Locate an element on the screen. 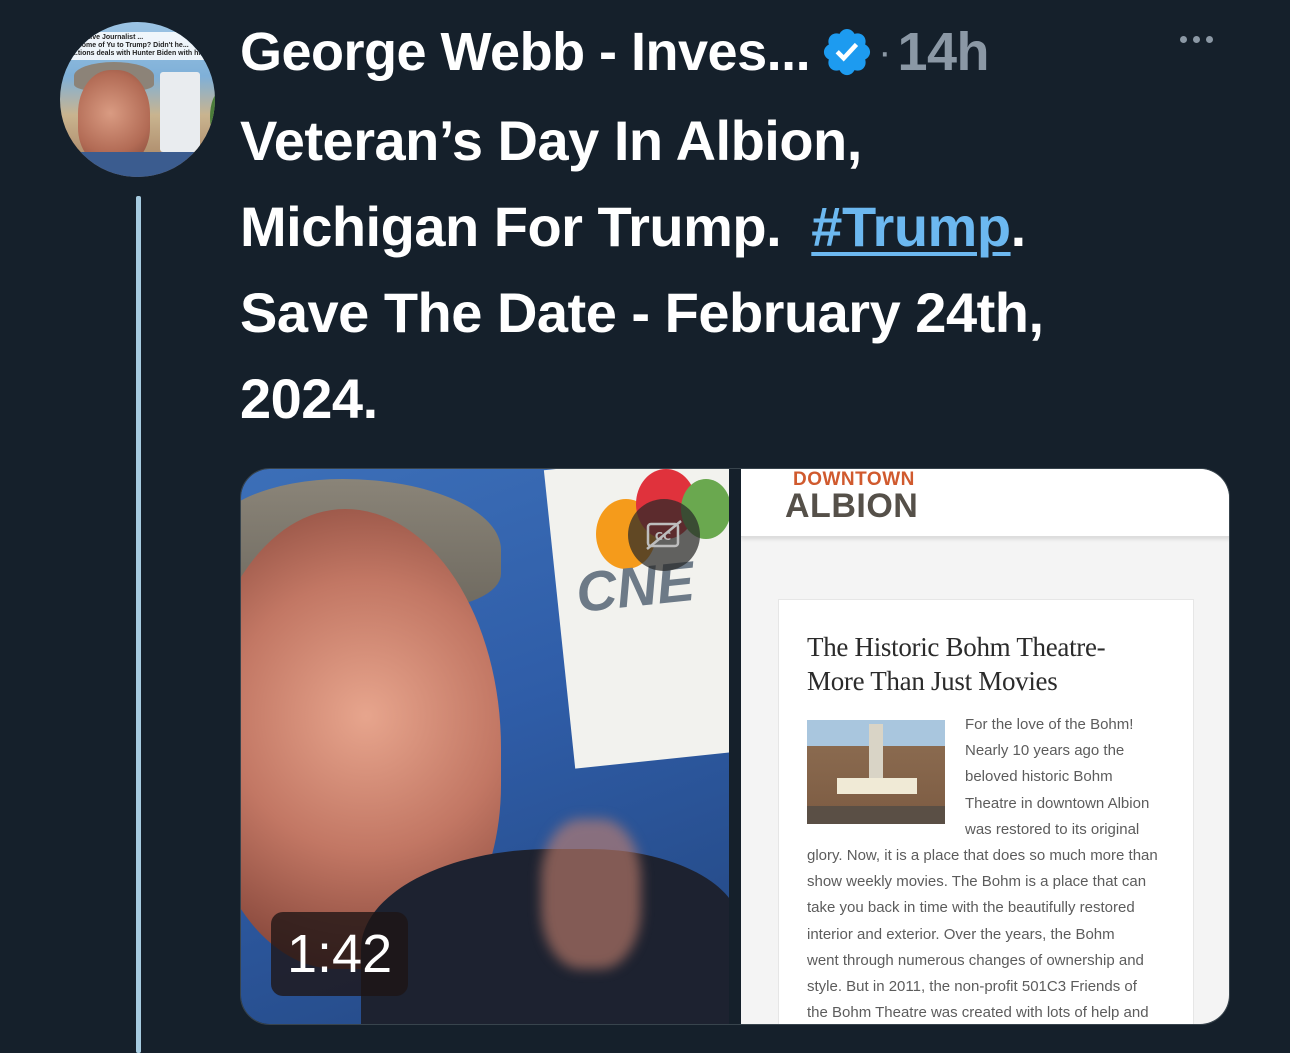 This screenshot has height=1053, width=1290. article-body-line: was restored to its original is located at coordinates (1052, 829).